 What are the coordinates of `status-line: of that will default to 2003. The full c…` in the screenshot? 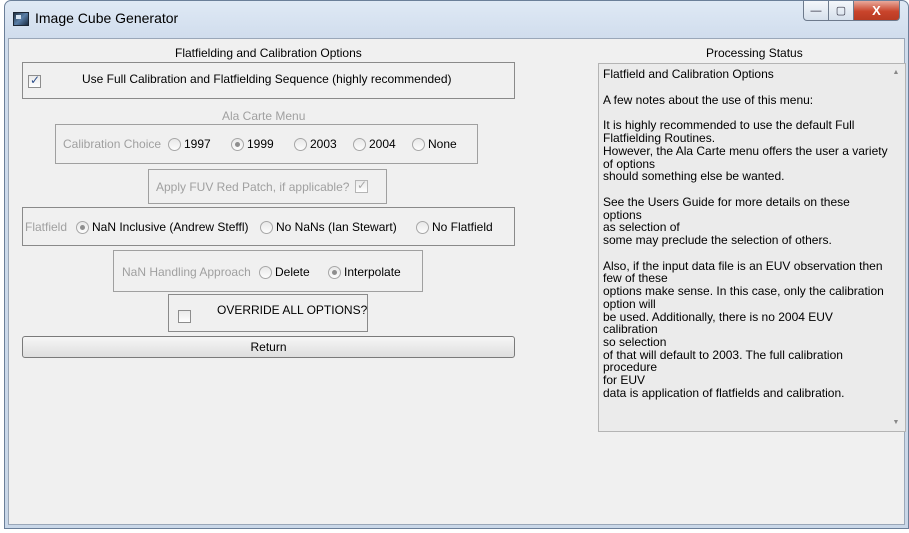 It's located at (723, 361).